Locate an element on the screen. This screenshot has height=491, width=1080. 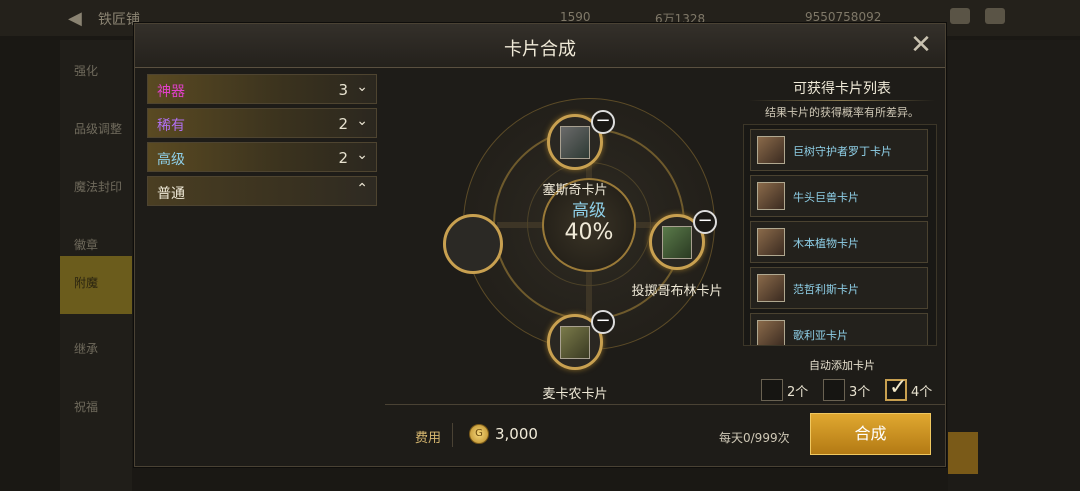
check-icon: ✓ is located at coordinates (898, 387).